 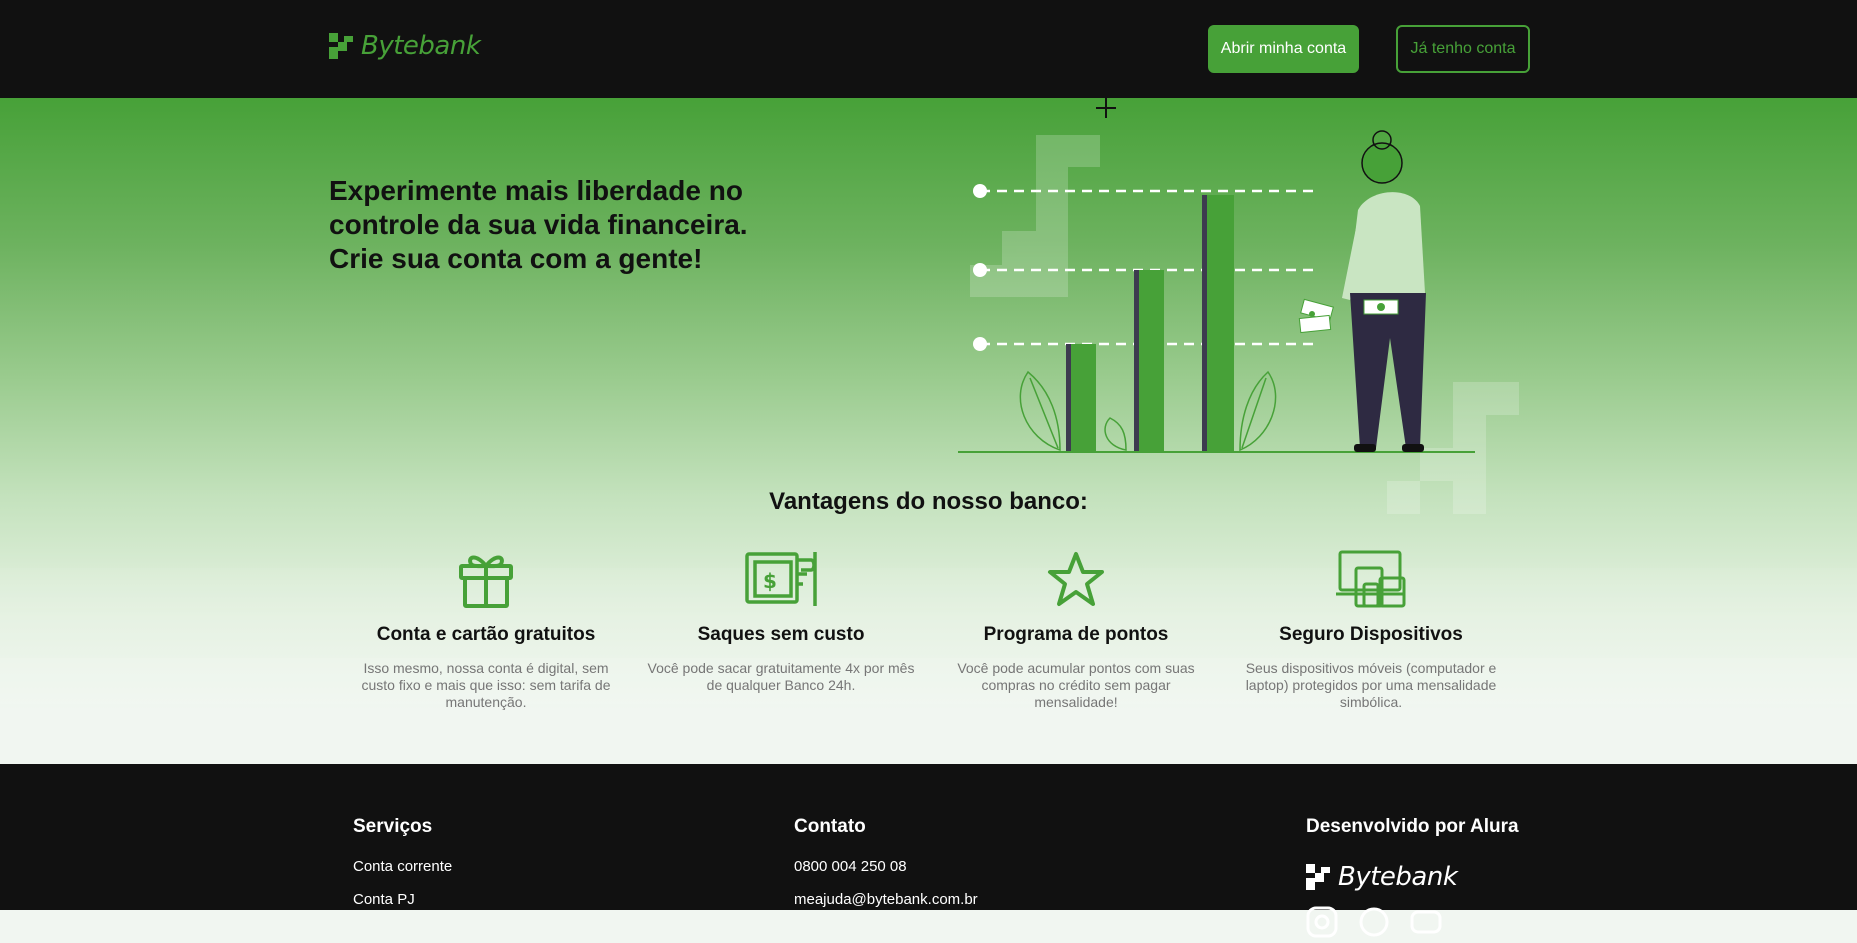 I want to click on footer-link-checking: Conta corrente, so click(x=402, y=866).